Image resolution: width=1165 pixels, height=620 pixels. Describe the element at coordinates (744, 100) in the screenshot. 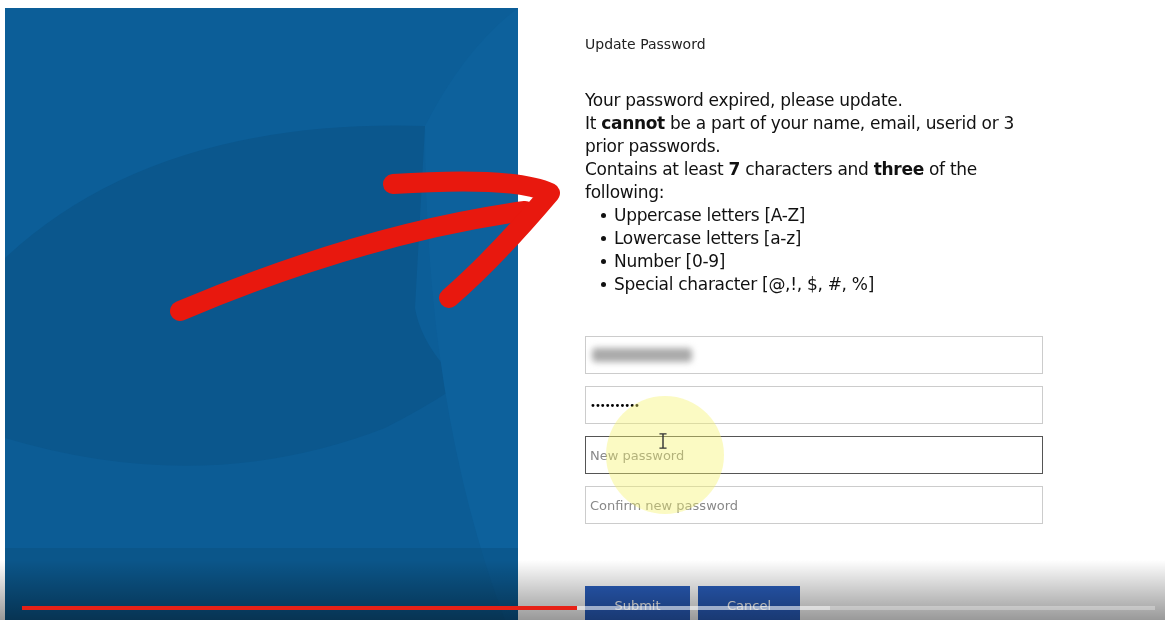

I see `instruction-text: Your password expired, please update.` at that location.